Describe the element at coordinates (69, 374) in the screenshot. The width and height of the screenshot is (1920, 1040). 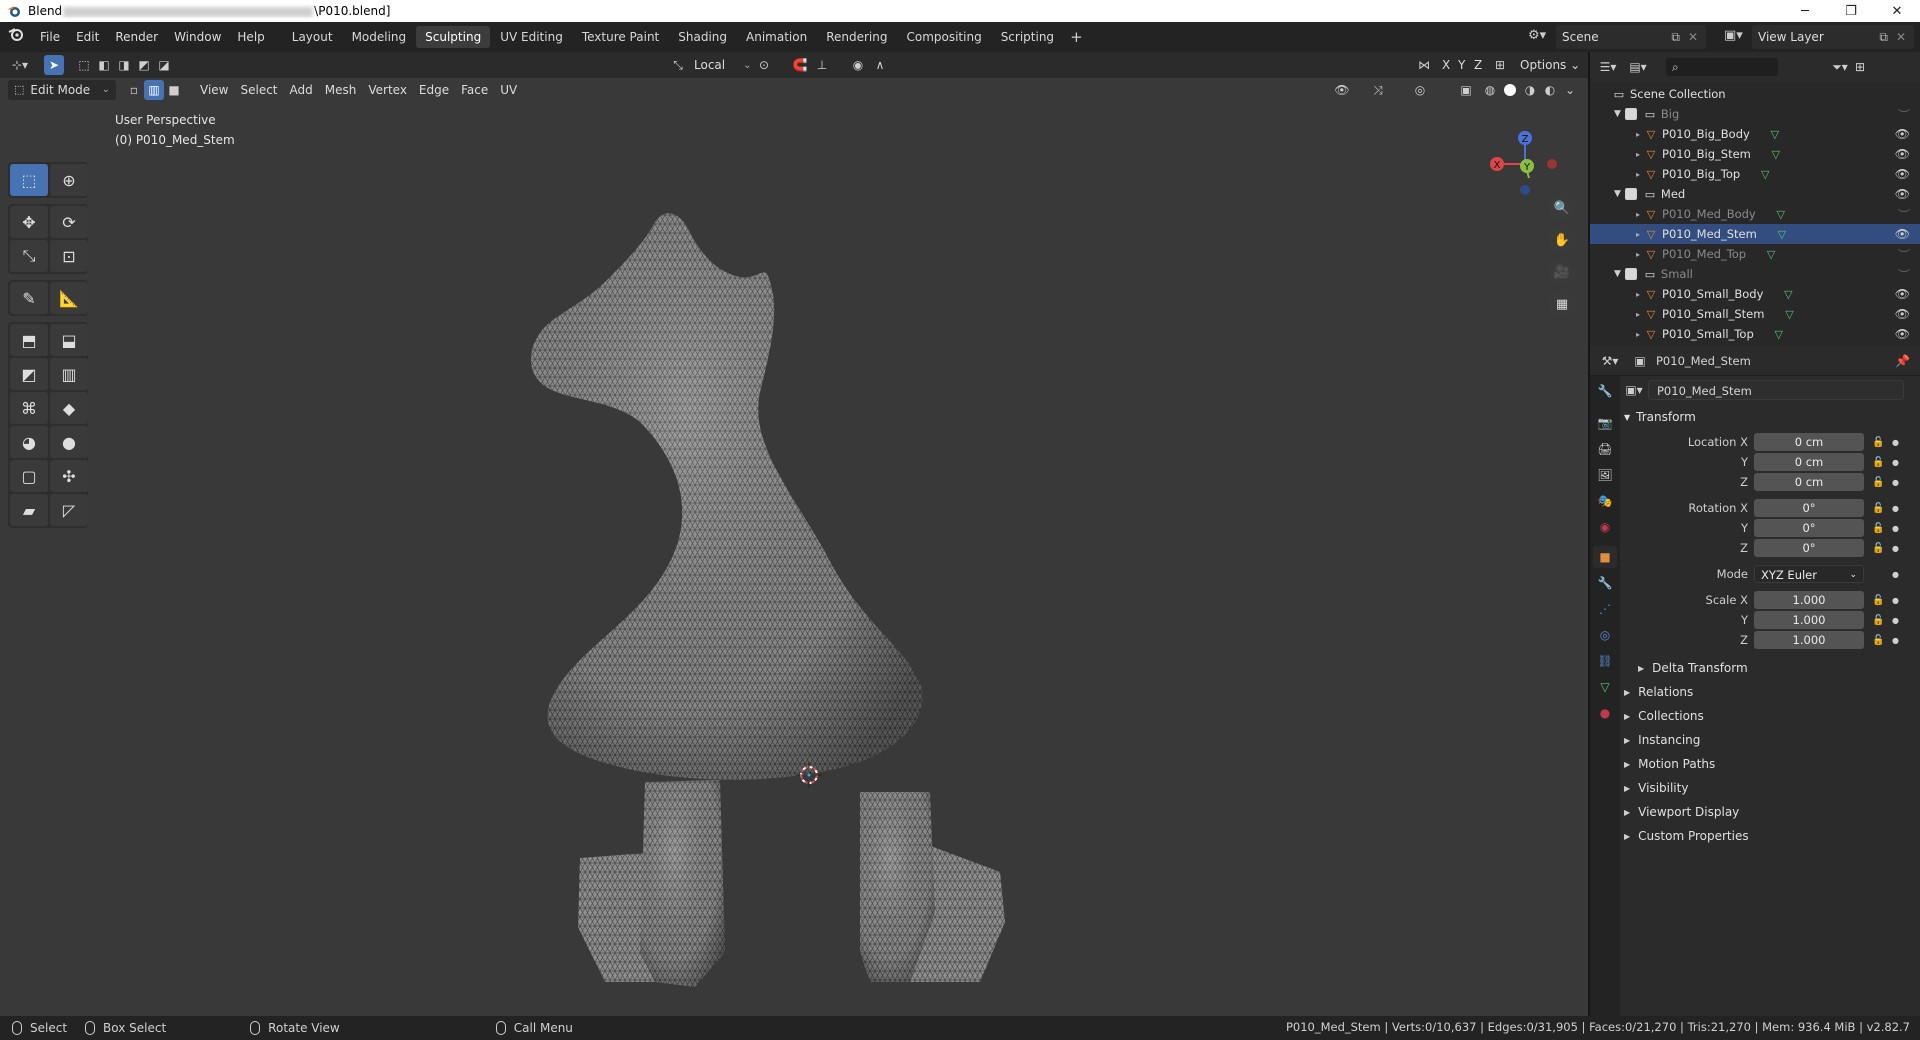
I see `loop-cut-tool: ▥` at that location.